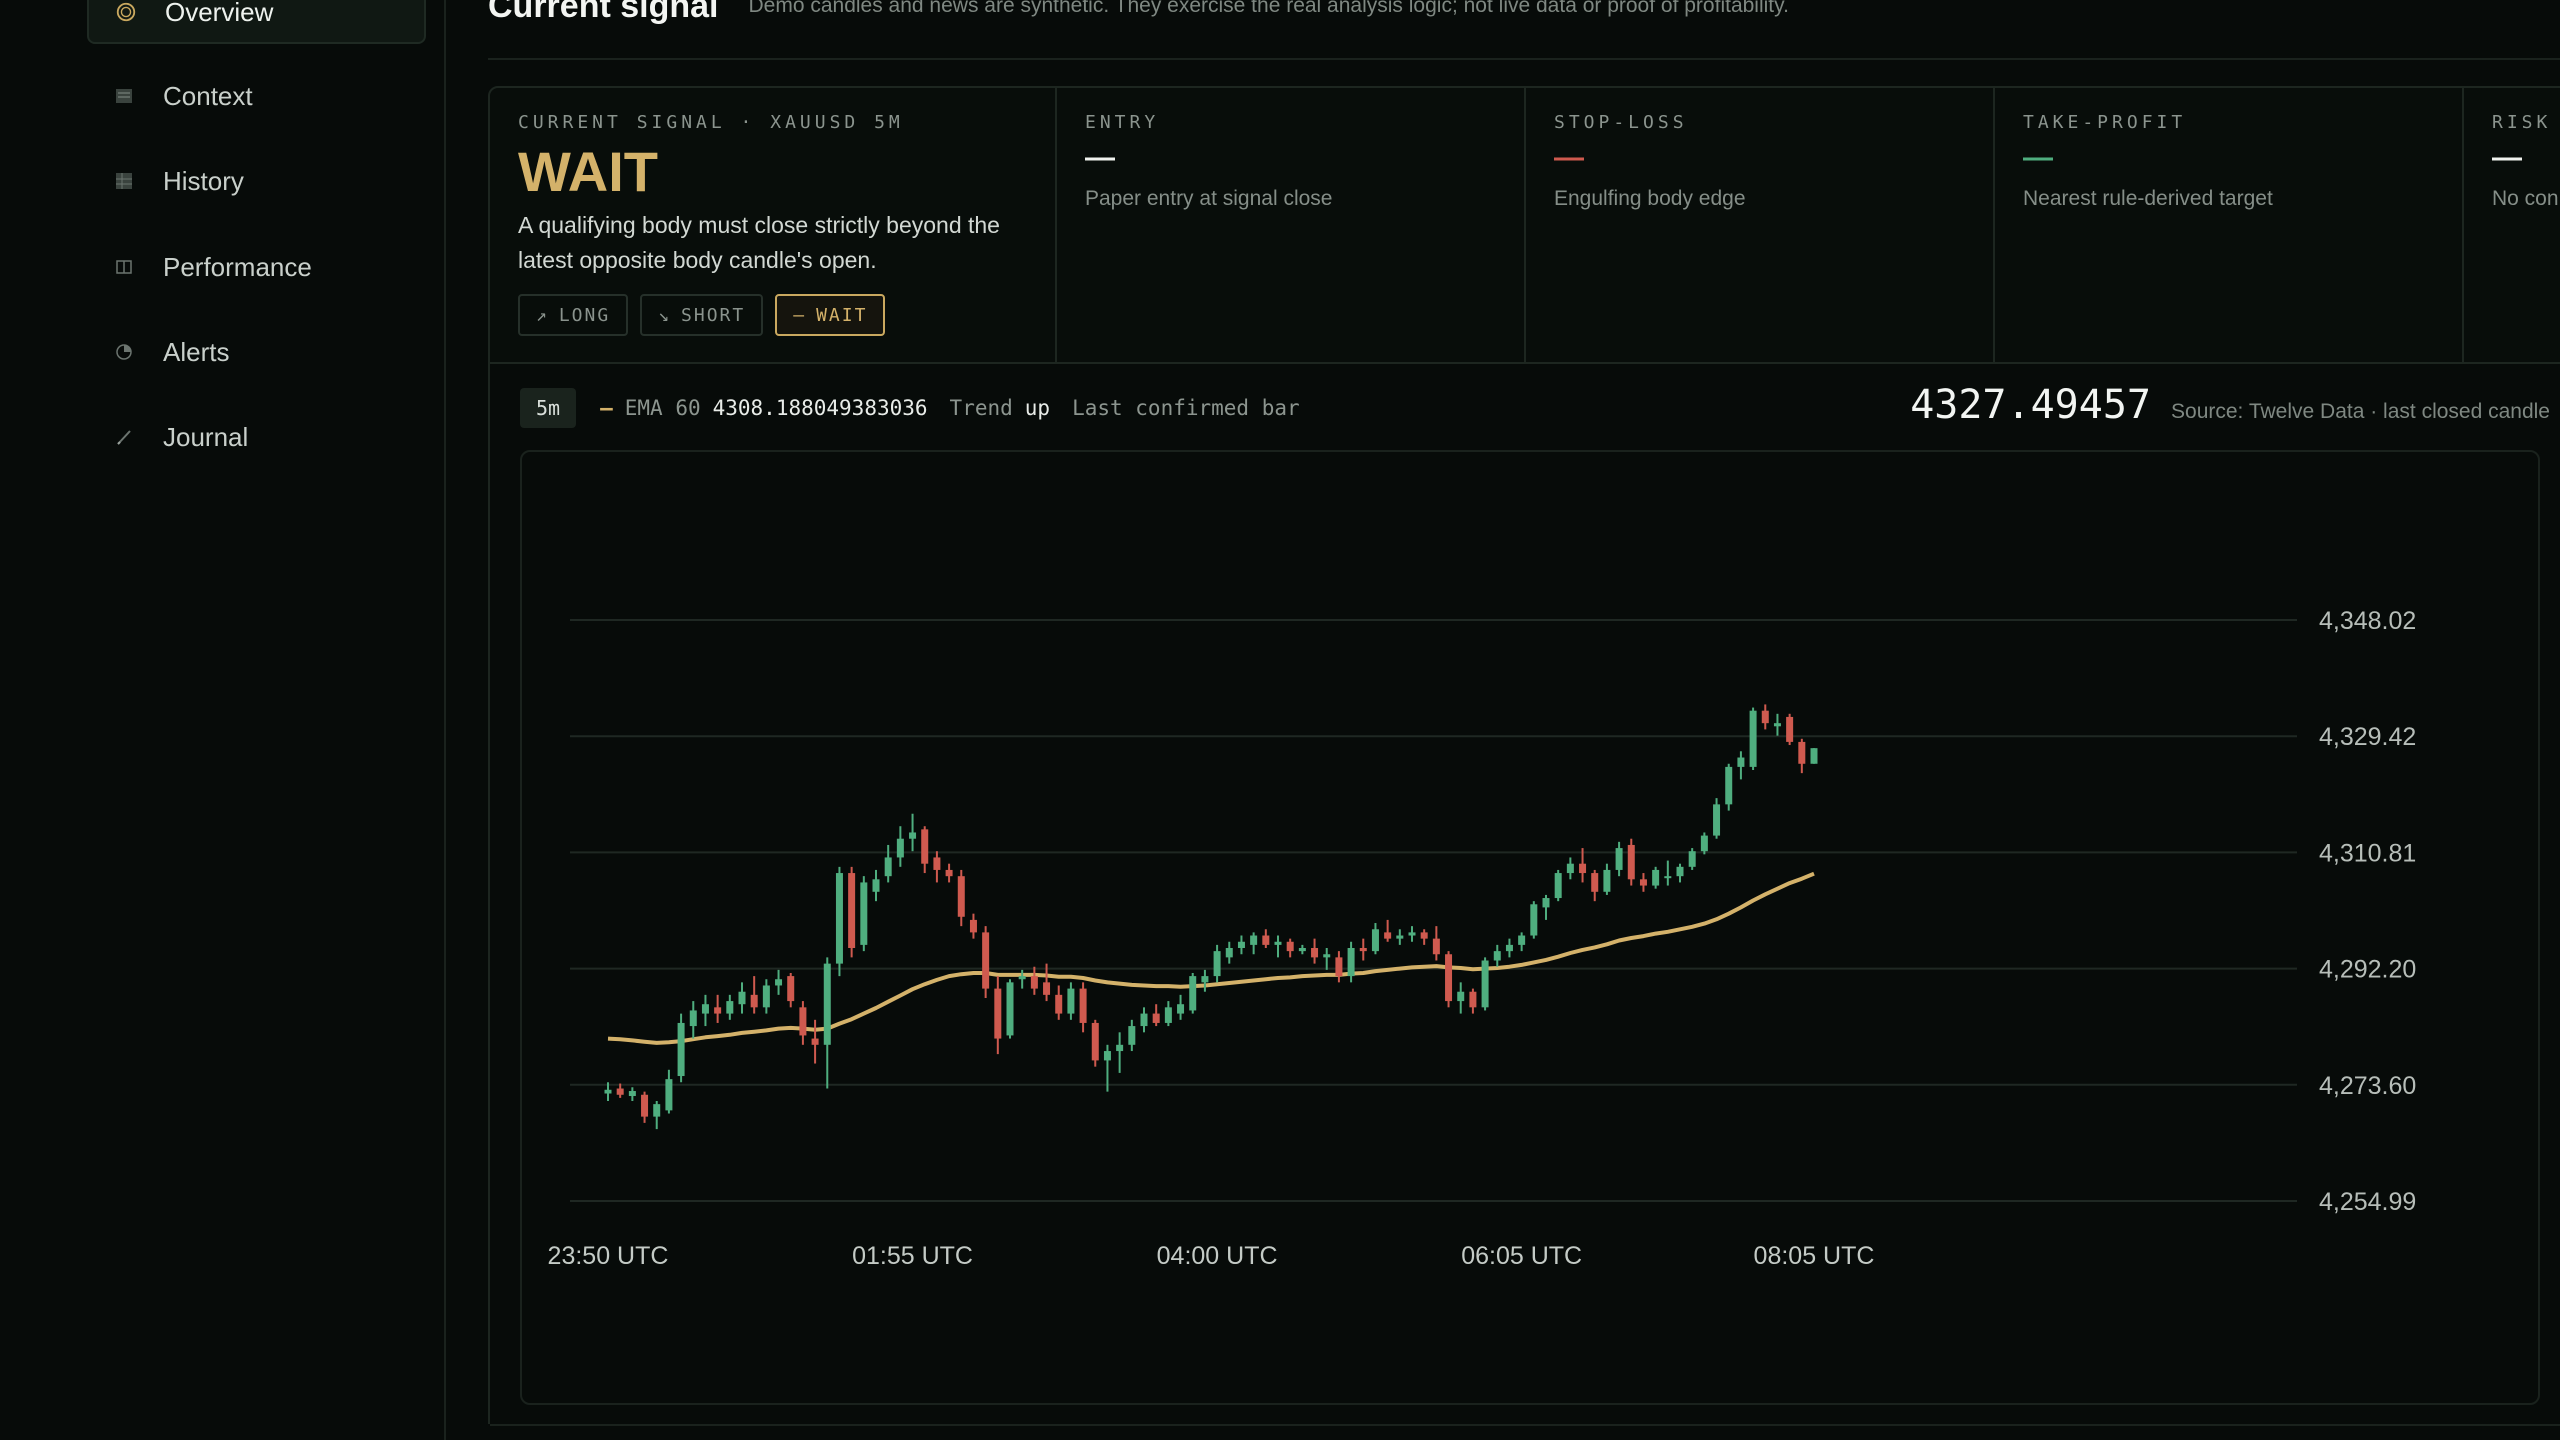 The image size is (2560, 1440). Describe the element at coordinates (1524, 59) in the screenshot. I see `divider` at that location.